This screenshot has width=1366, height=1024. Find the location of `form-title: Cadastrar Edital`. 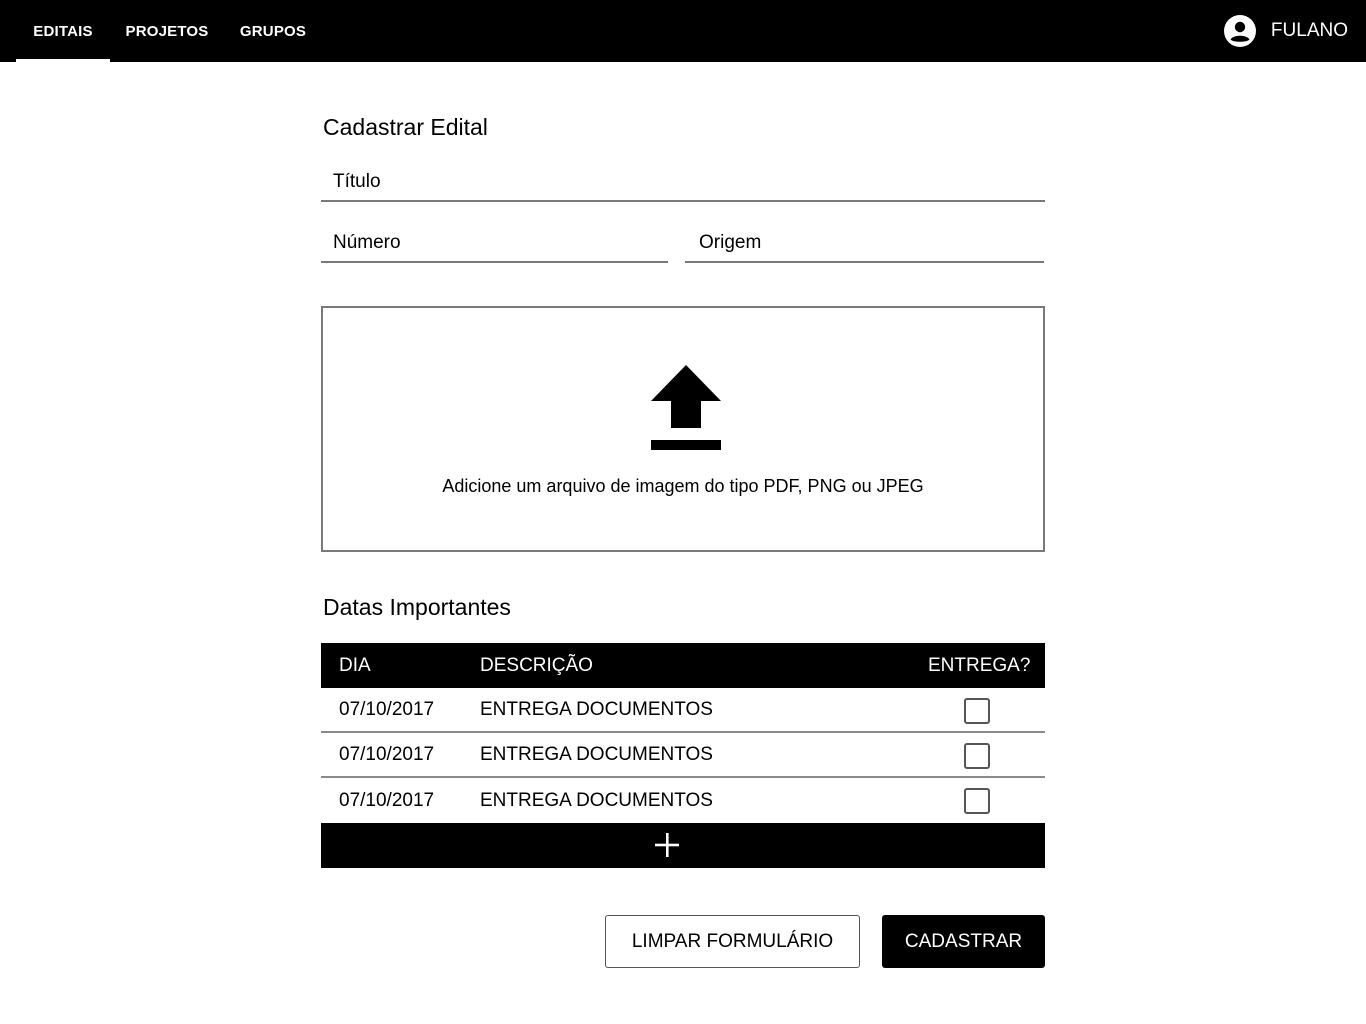

form-title: Cadastrar Edital is located at coordinates (405, 127).